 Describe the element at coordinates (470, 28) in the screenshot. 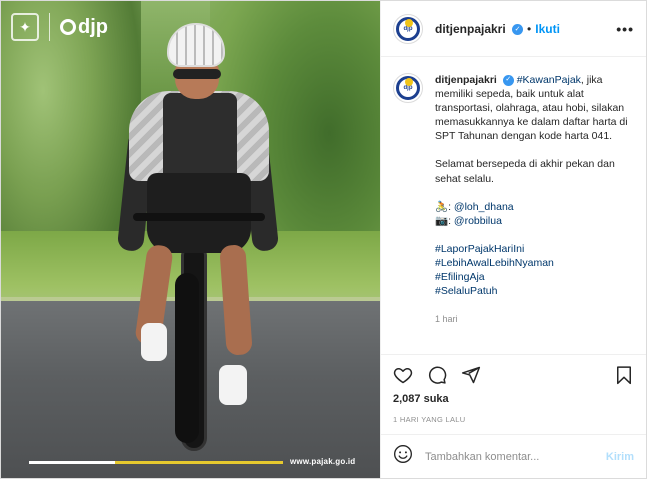

I see `header-username-text: ditjenpajakri` at that location.